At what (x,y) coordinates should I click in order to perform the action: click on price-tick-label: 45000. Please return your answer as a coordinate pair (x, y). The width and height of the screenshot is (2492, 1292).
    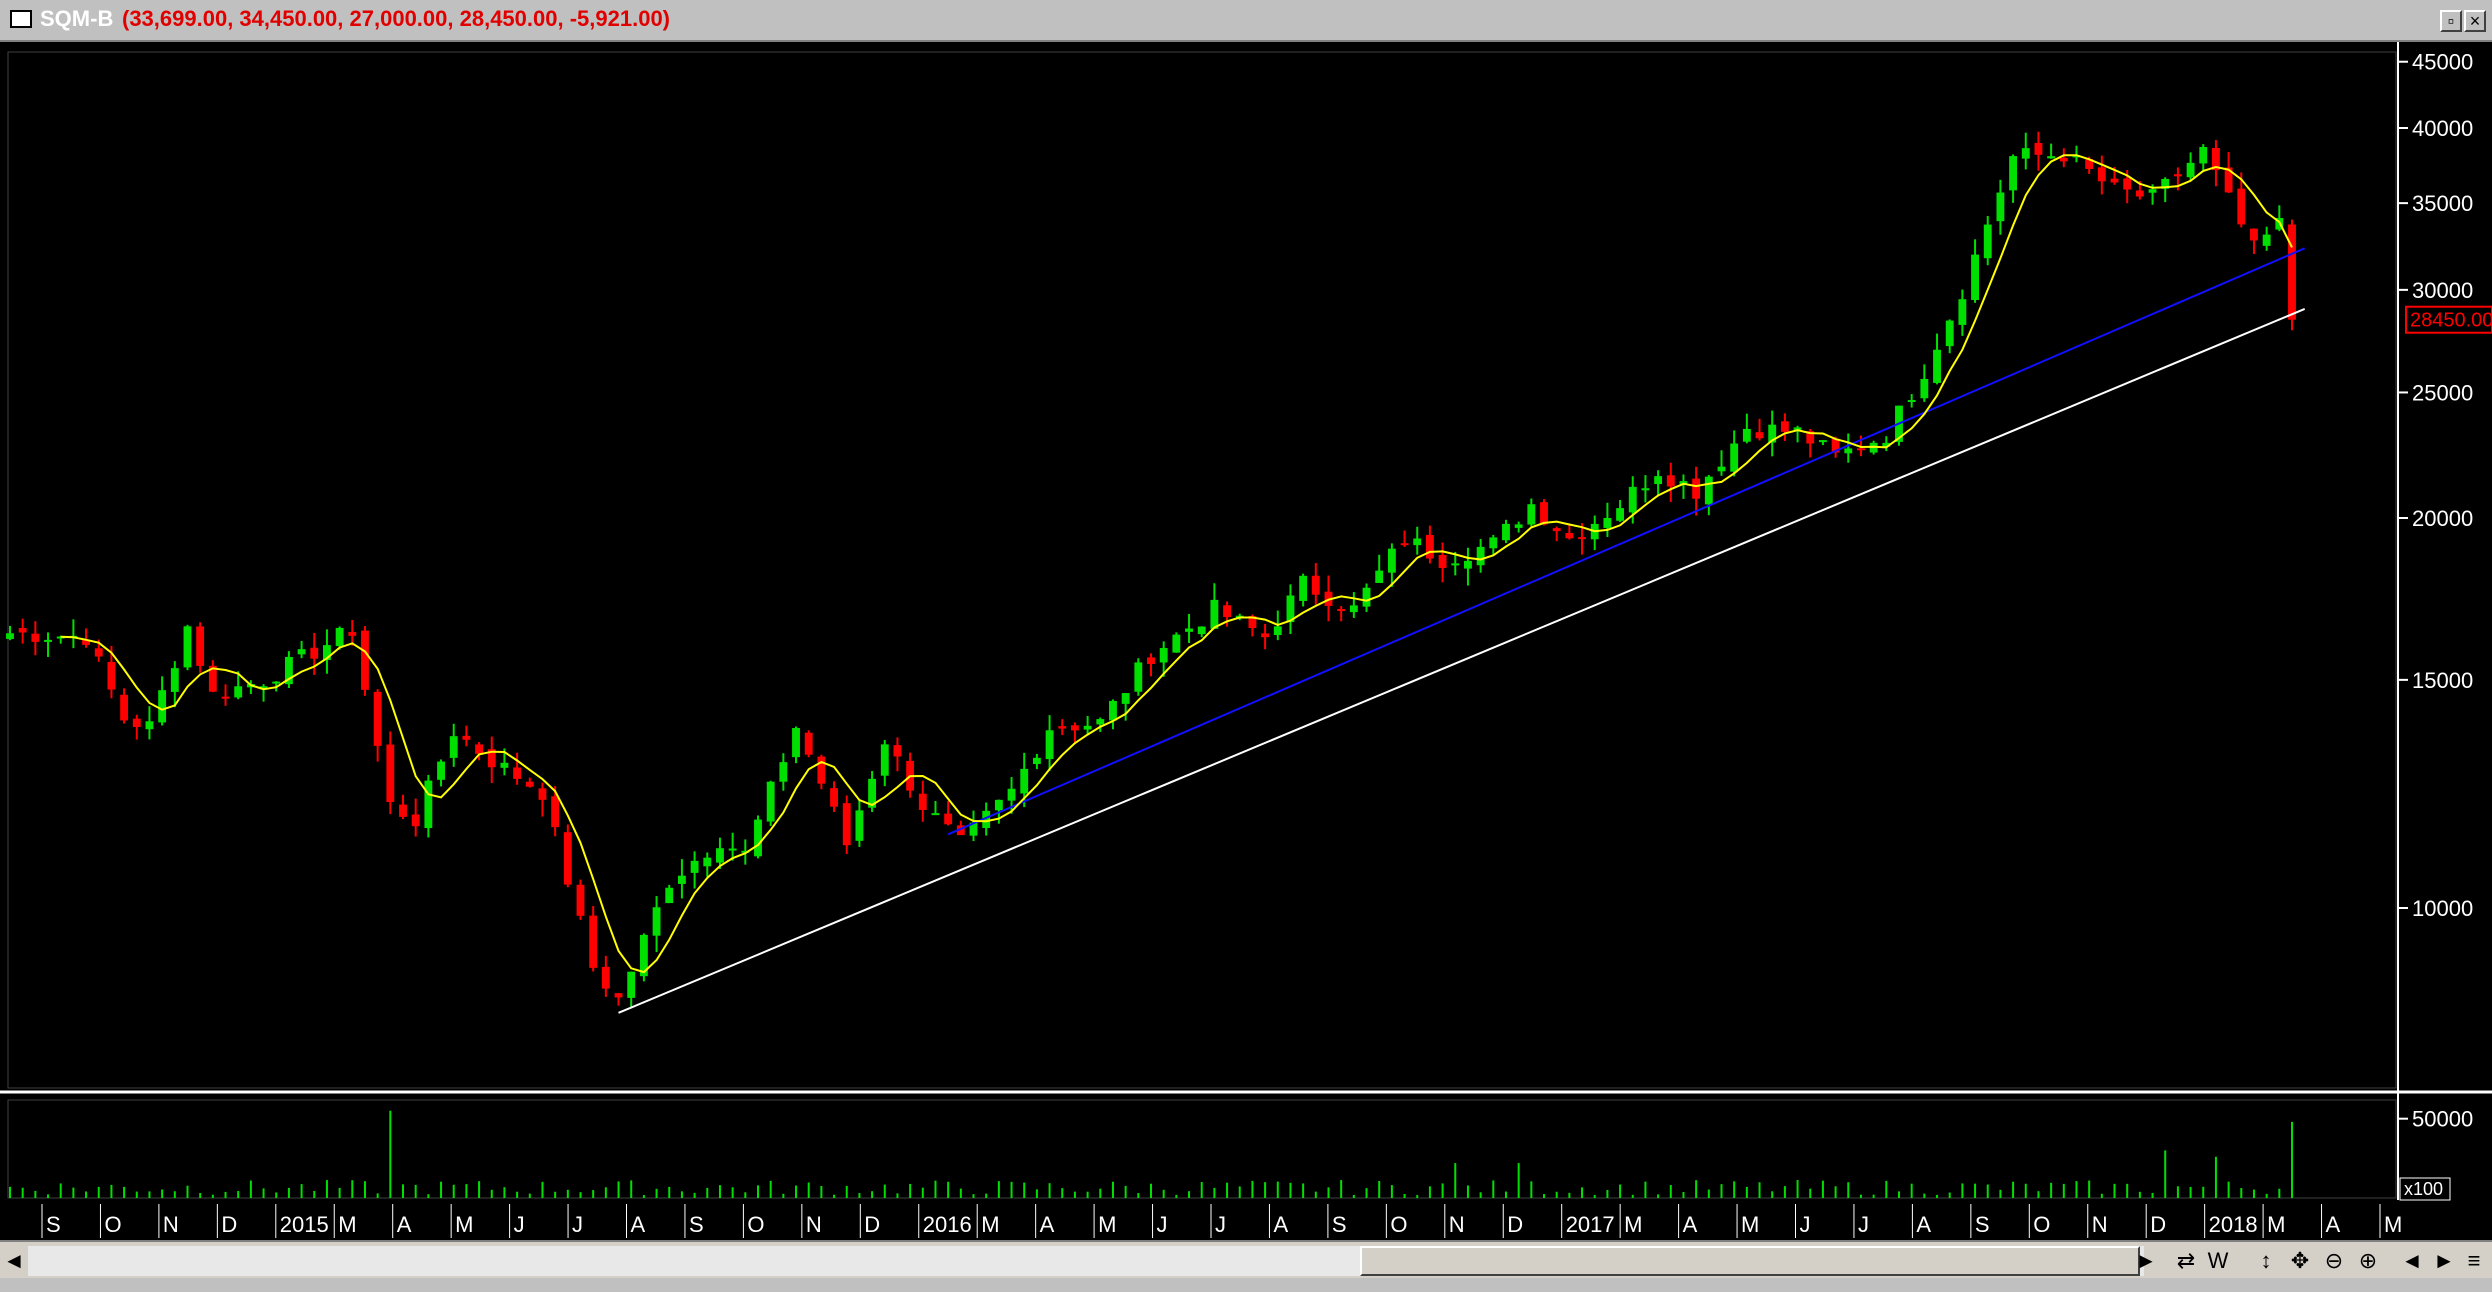
    Looking at the image, I should click on (2442, 62).